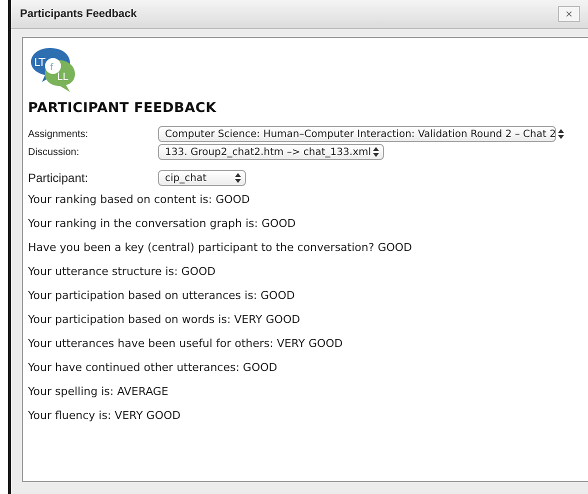 Image resolution: width=588 pixels, height=494 pixels. Describe the element at coordinates (165, 320) in the screenshot. I see `feedback-line: Your participation based on words is: VERY GOOD` at that location.